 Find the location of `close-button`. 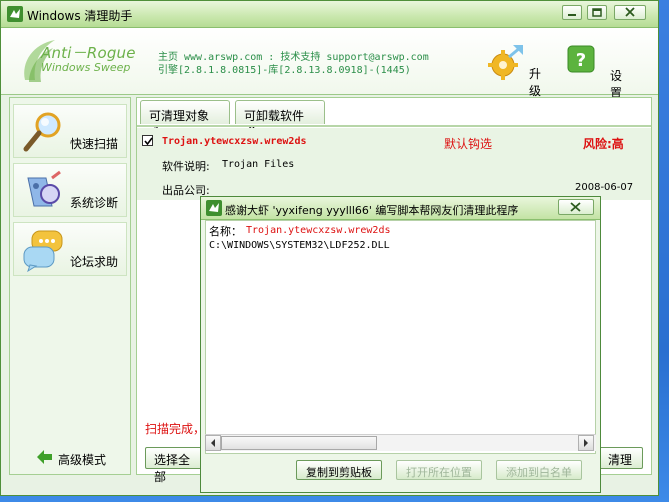

close-button is located at coordinates (630, 12).